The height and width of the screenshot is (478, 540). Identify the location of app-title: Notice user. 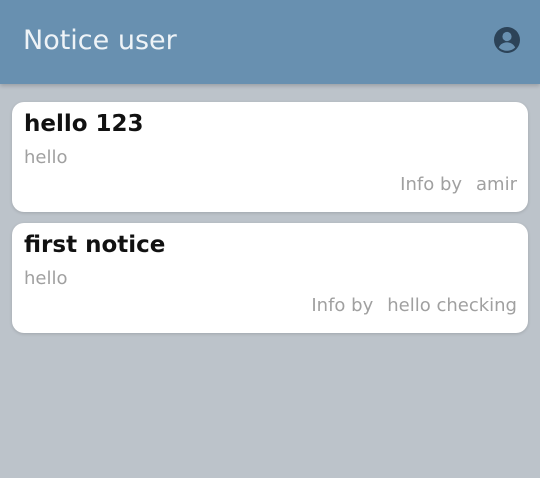
(100, 40).